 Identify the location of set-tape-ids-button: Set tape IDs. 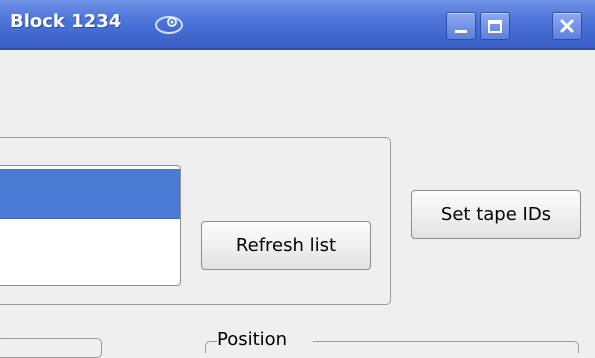
(496, 214).